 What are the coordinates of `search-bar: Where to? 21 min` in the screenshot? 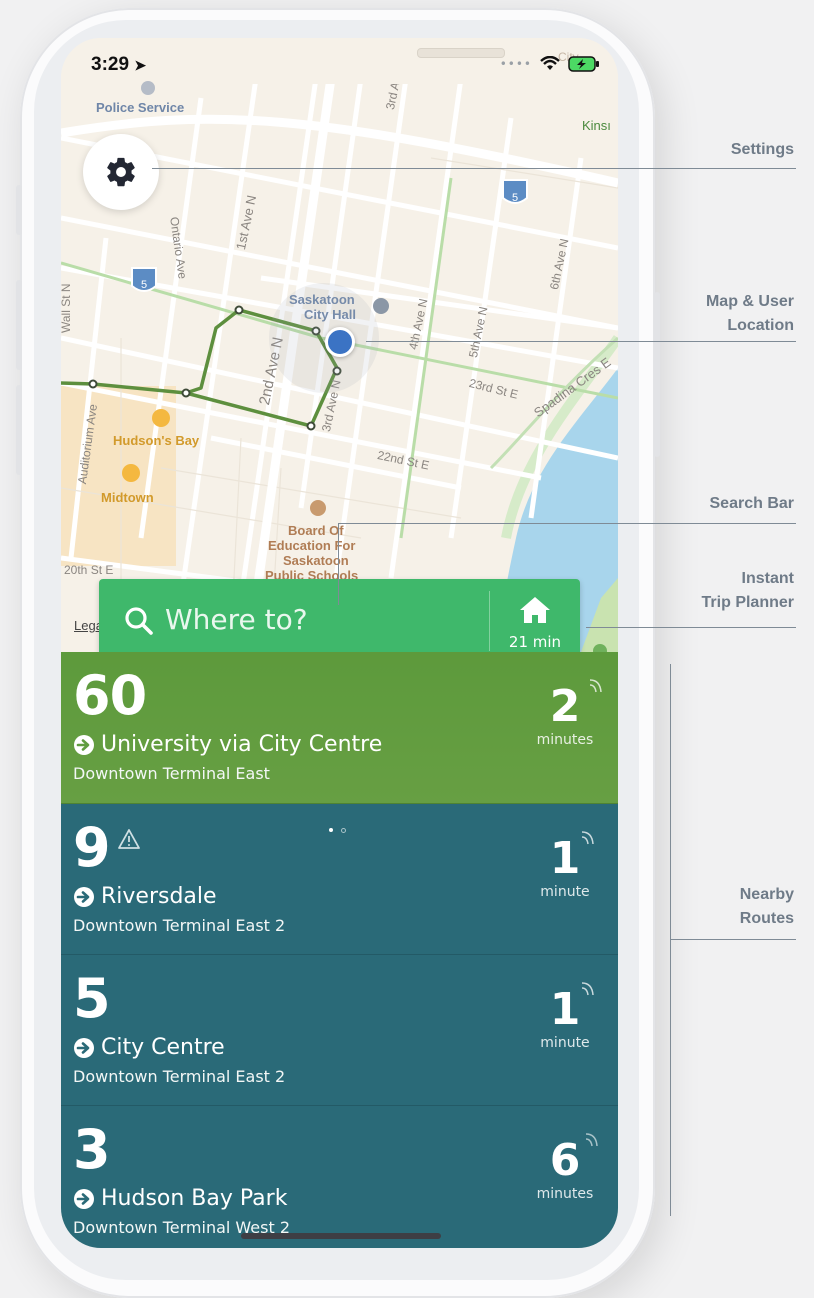 It's located at (339, 620).